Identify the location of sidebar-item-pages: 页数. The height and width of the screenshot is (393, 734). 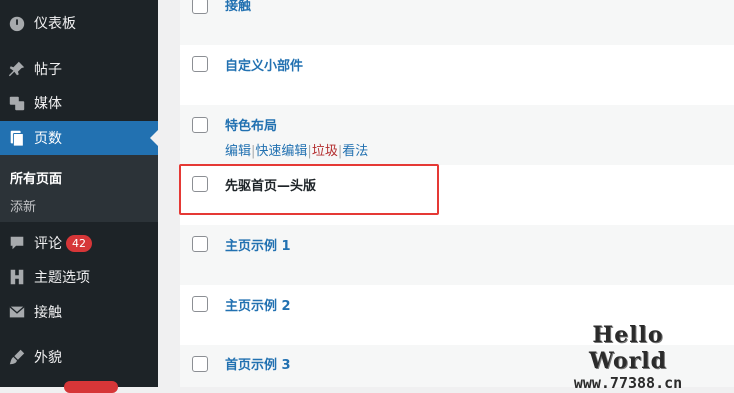
(79, 138).